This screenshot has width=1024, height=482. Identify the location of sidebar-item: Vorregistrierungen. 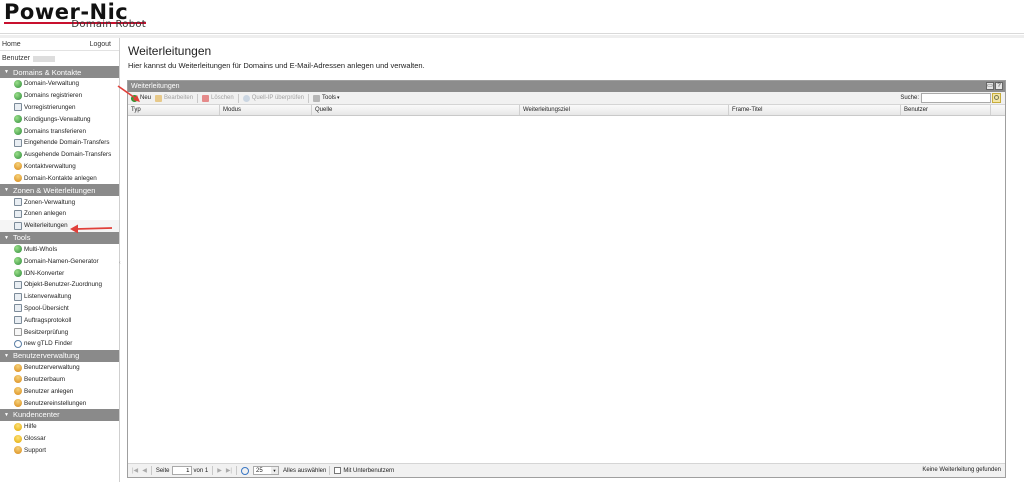
(59, 108).